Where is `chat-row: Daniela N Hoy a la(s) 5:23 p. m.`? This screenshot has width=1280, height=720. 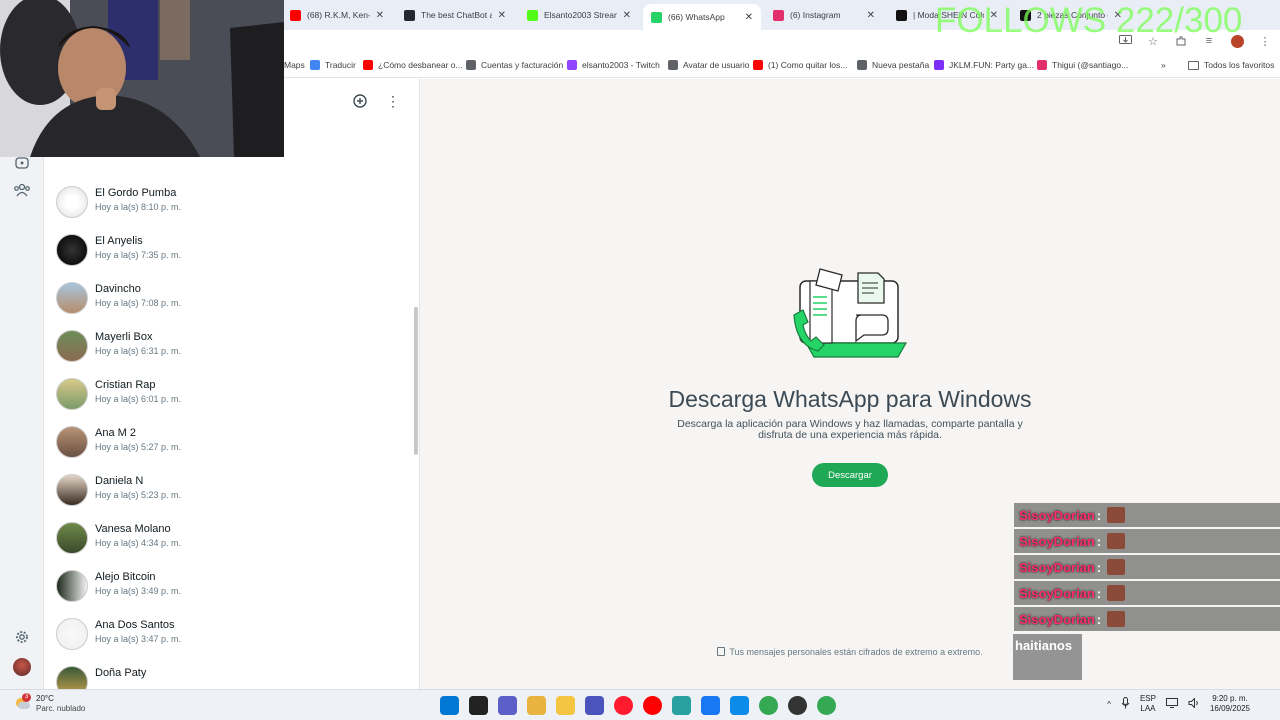
chat-row: Daniela N Hoy a la(s) 5:23 p. m. is located at coordinates (229, 492).